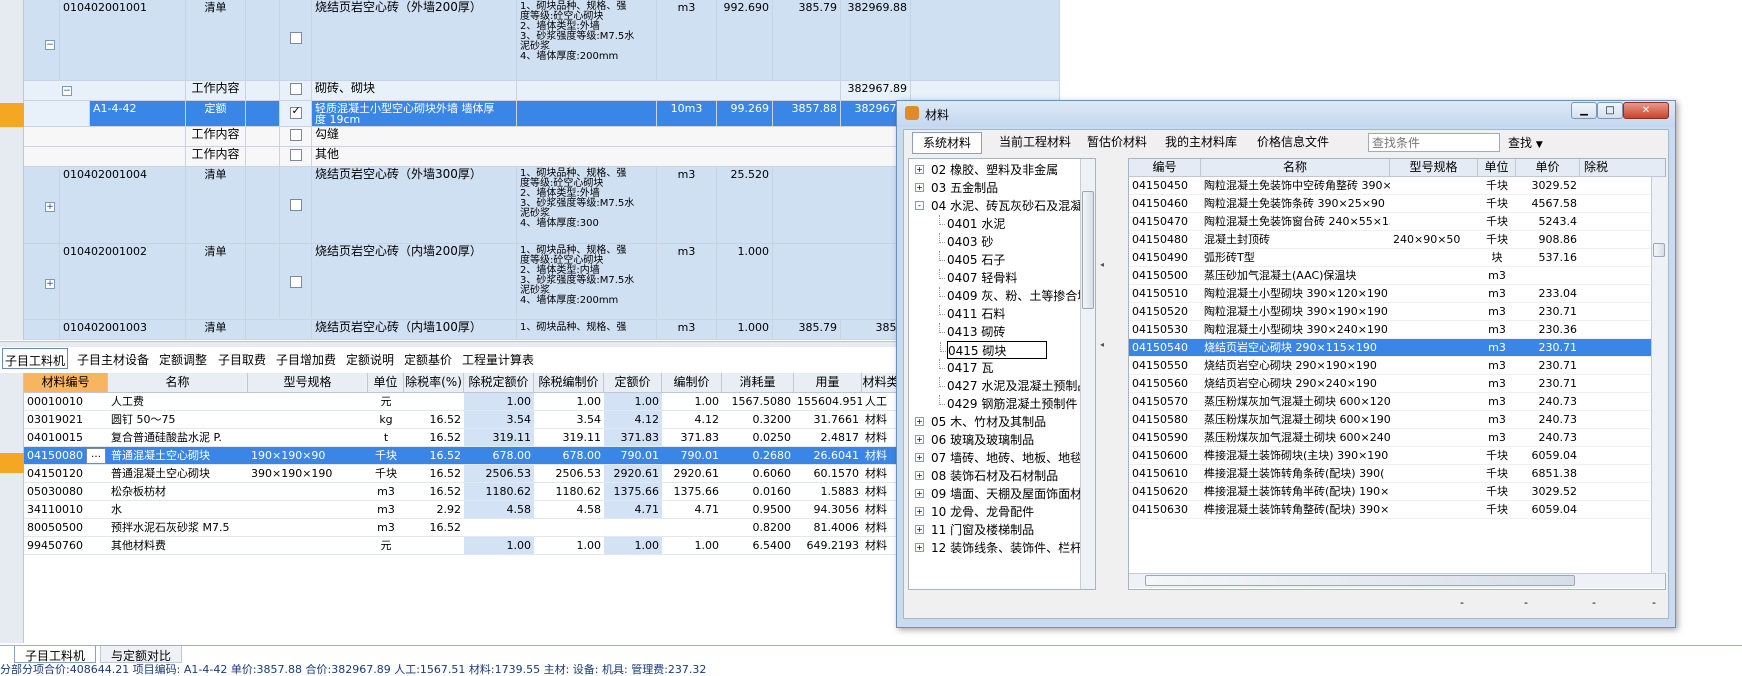 This screenshot has height=676, width=1742. I want to click on material-cell: 26.6041, so click(828, 456).